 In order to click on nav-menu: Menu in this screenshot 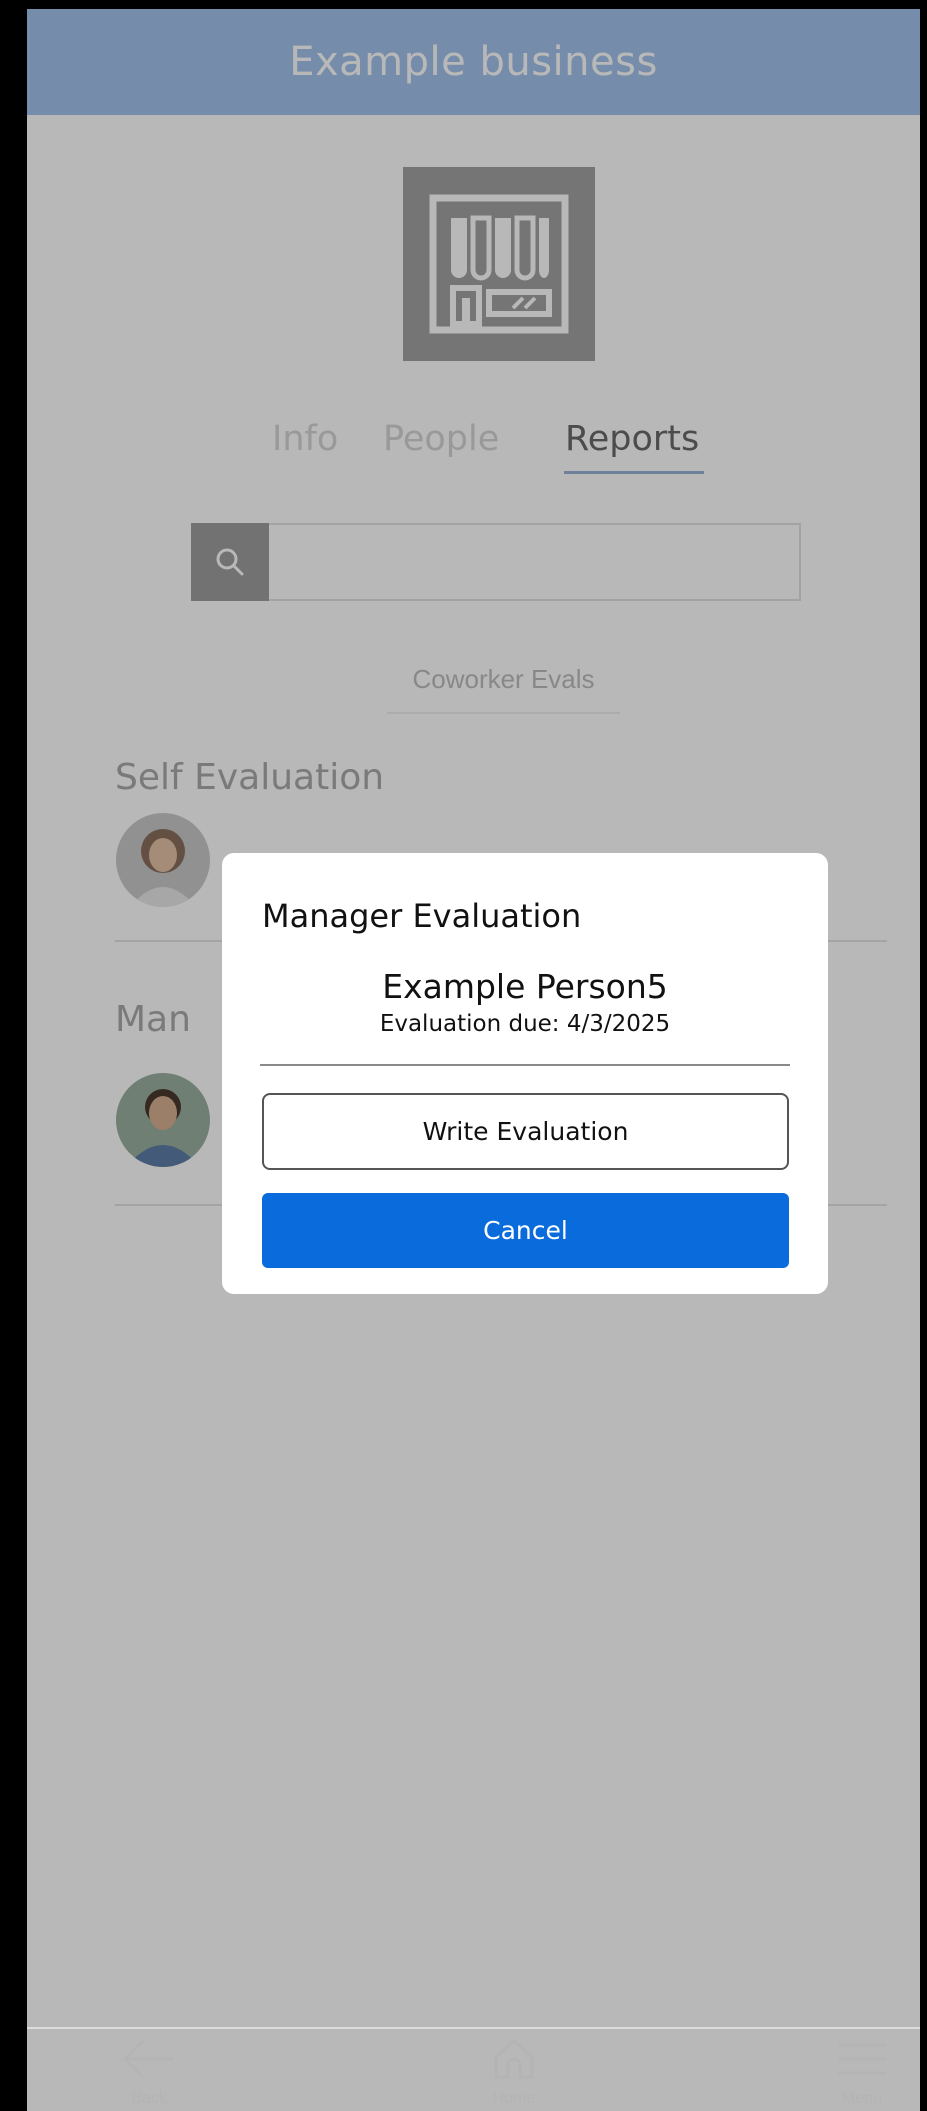, I will do `click(861, 2072)`.